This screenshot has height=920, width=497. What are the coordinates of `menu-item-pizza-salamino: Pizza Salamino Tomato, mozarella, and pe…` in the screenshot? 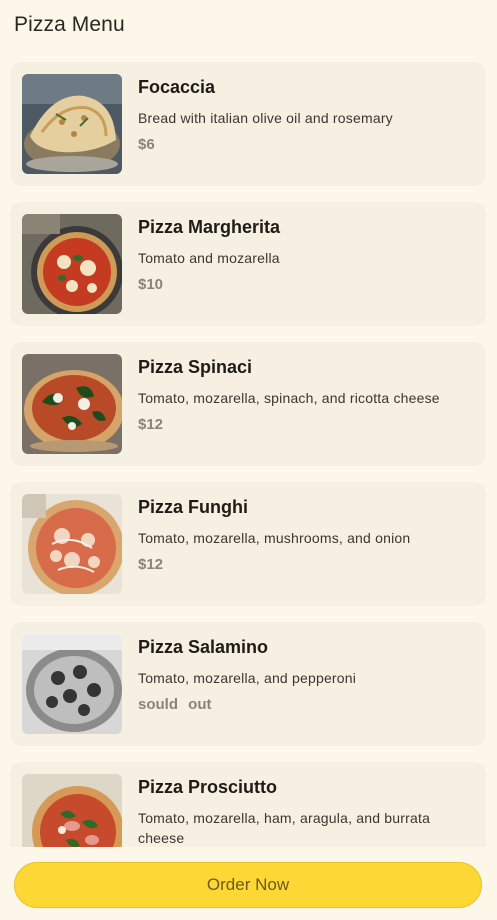 It's located at (248, 684).